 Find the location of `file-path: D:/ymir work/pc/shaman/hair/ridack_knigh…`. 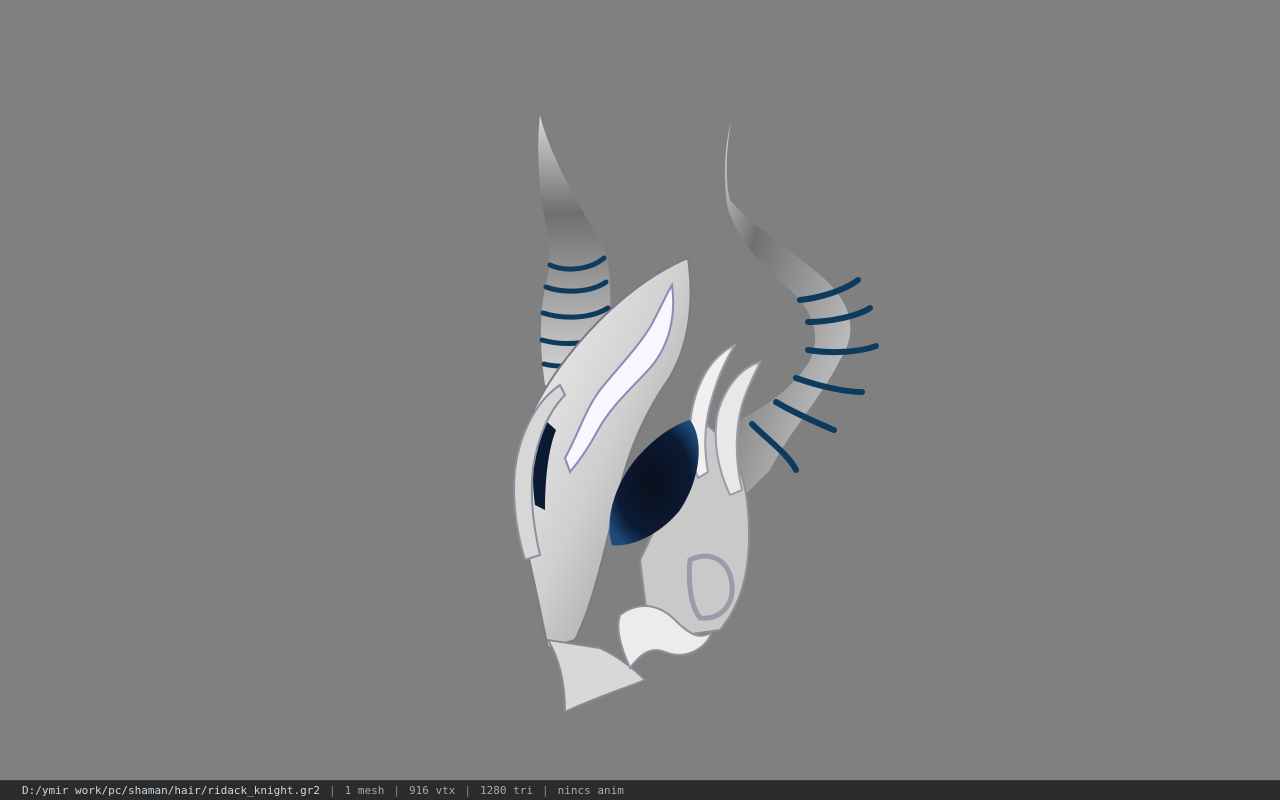

file-path: D:/ymir work/pc/shaman/hair/ridack_knigh… is located at coordinates (171, 790).